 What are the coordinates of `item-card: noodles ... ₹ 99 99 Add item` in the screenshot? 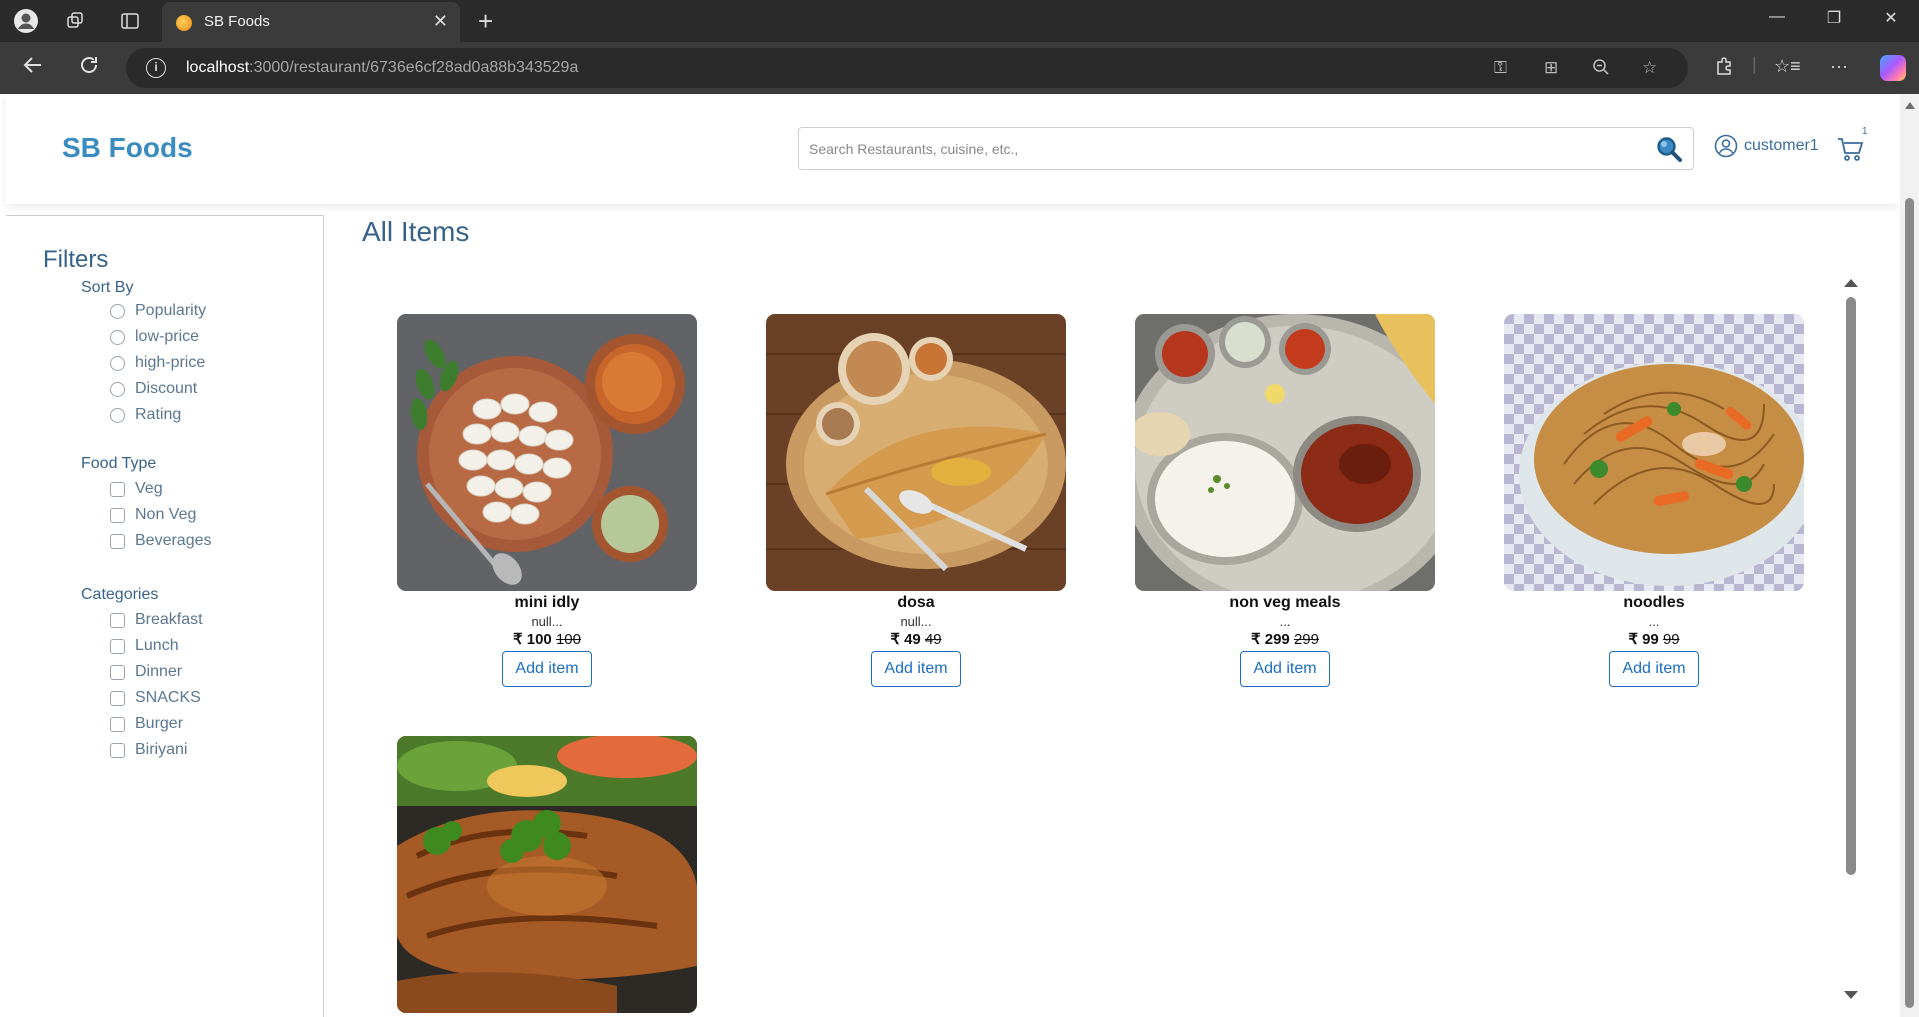 It's located at (1654, 500).